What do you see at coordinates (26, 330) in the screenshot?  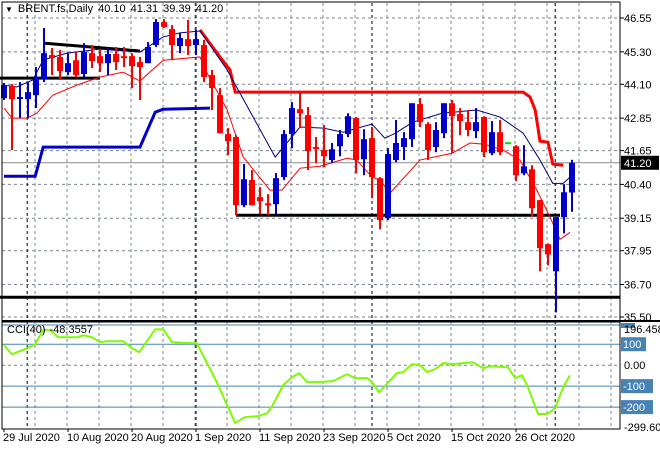 I see `cci-title: CCI(40)` at bounding box center [26, 330].